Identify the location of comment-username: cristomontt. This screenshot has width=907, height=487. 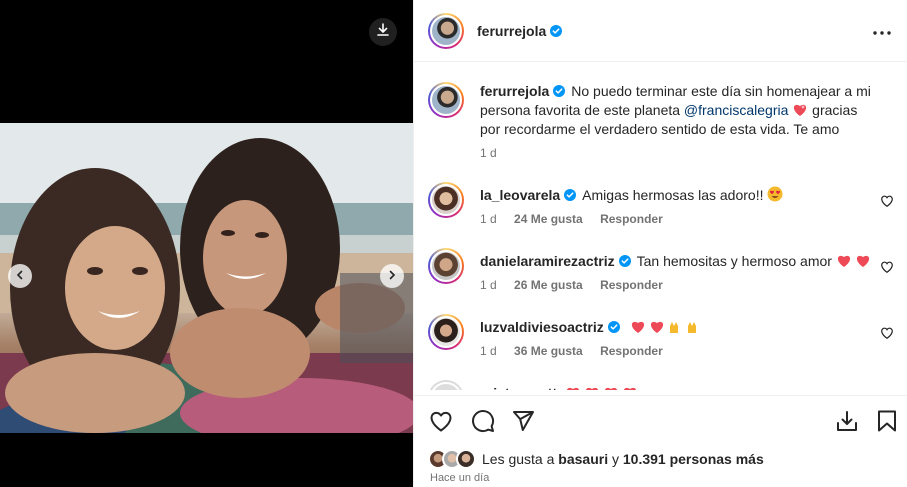
(518, 387).